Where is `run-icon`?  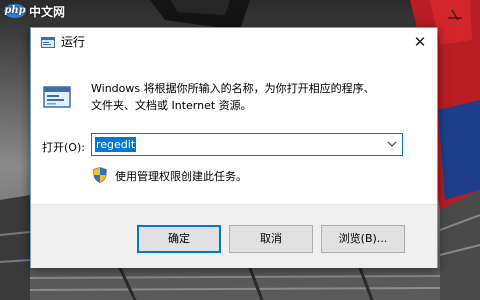 run-icon is located at coordinates (48, 42).